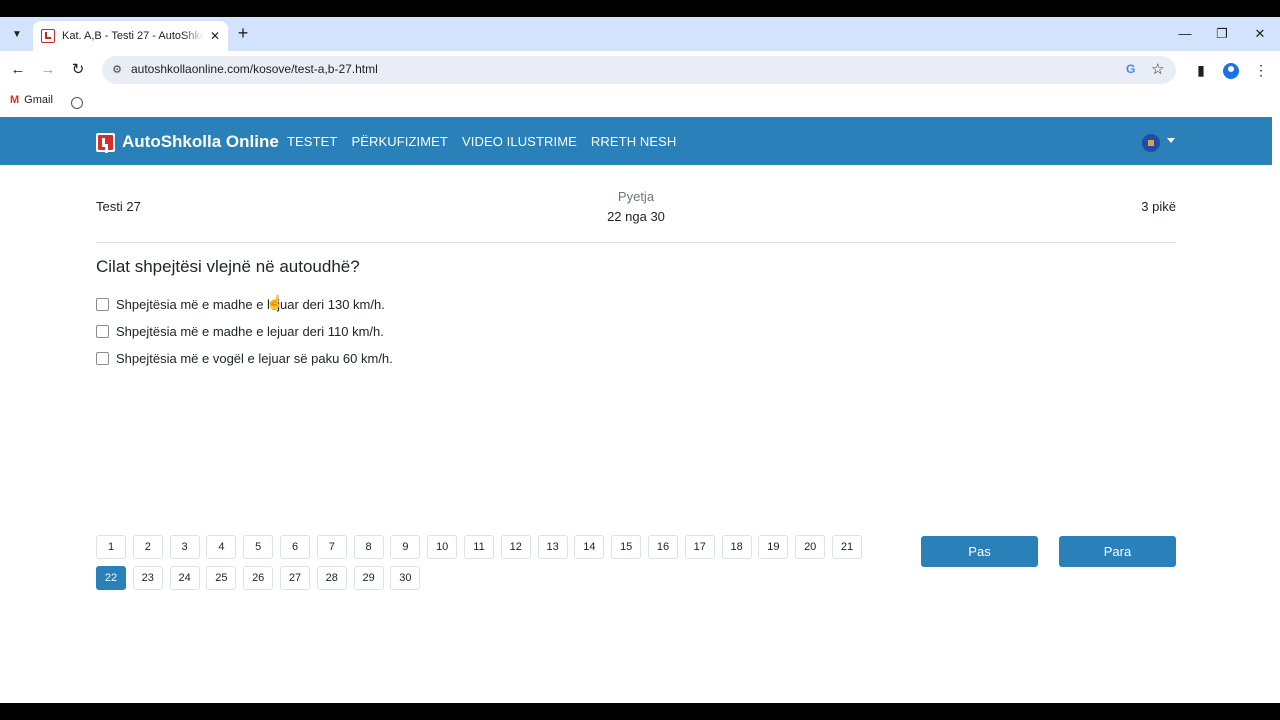  What do you see at coordinates (515, 547) in the screenshot?
I see `page-button-12: 12` at bounding box center [515, 547].